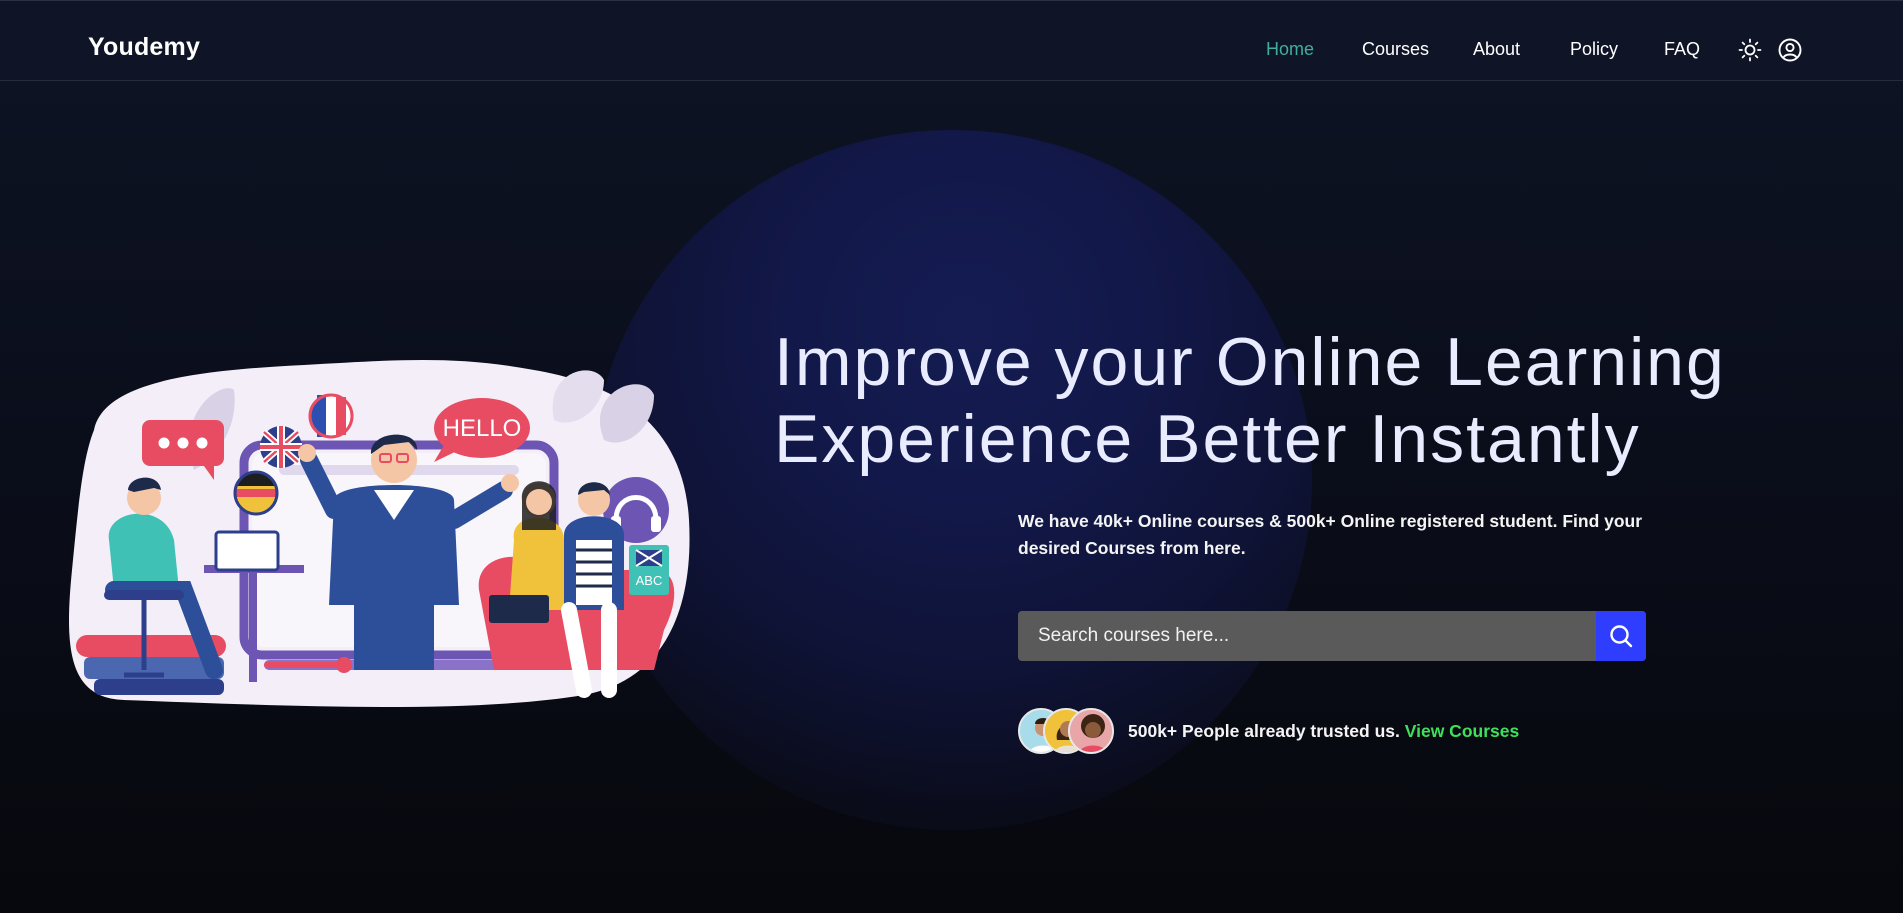 The height and width of the screenshot is (913, 1903). Describe the element at coordinates (1207, 439) in the screenshot. I see `hero-title-line-2: Experience Better Instantly` at that location.